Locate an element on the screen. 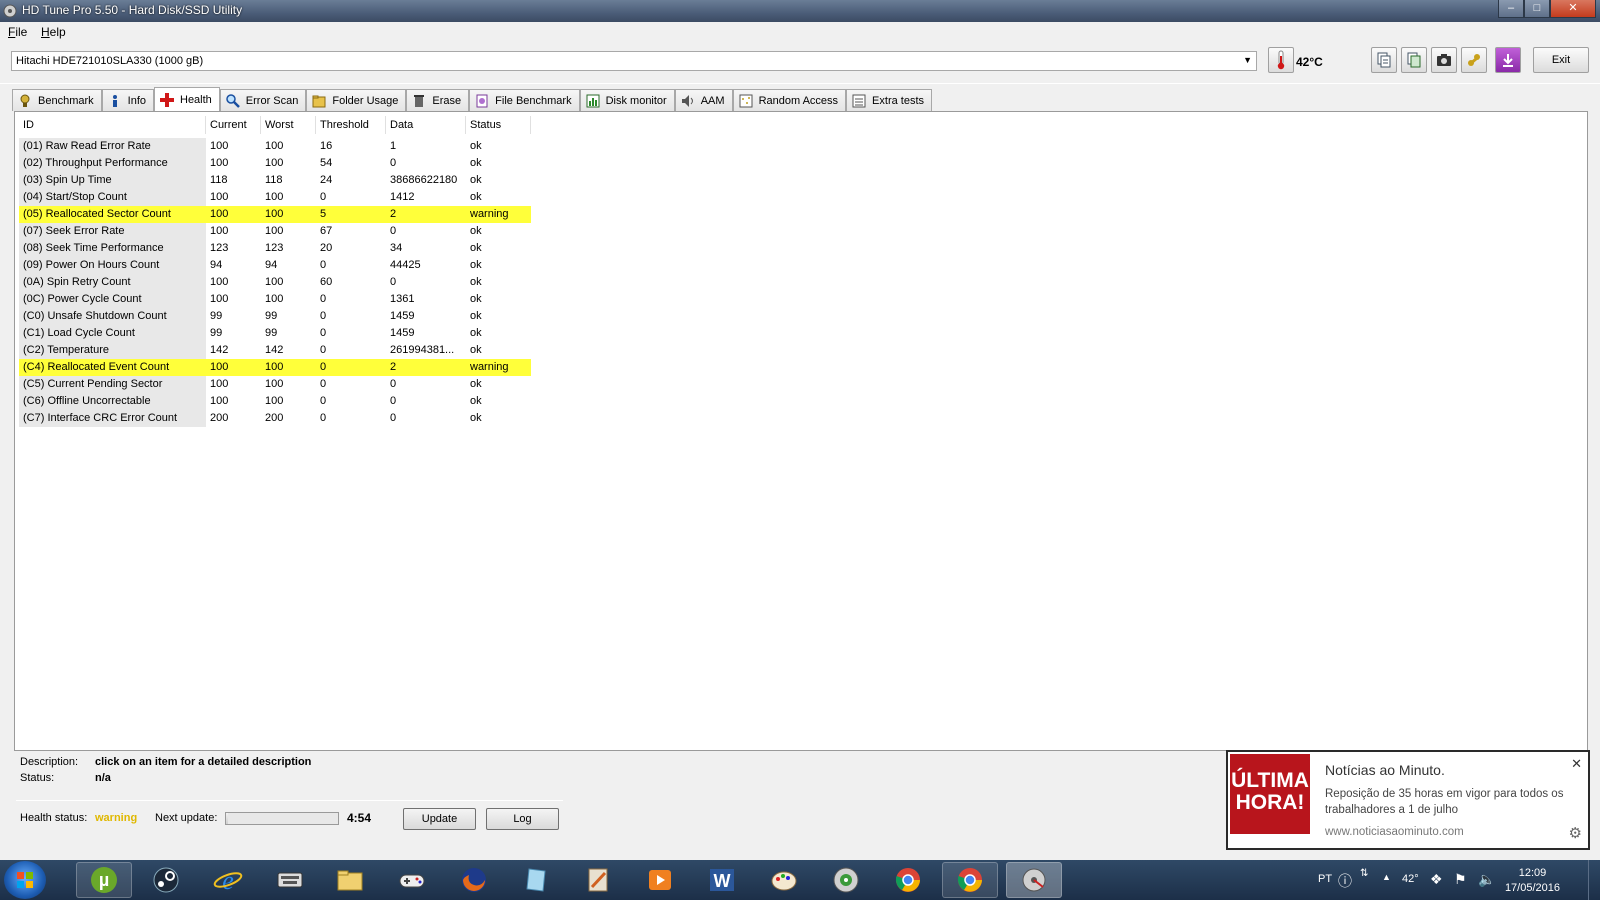 The width and height of the screenshot is (1600, 900). tab-folder-usage: Folder Usage is located at coordinates (356, 100).